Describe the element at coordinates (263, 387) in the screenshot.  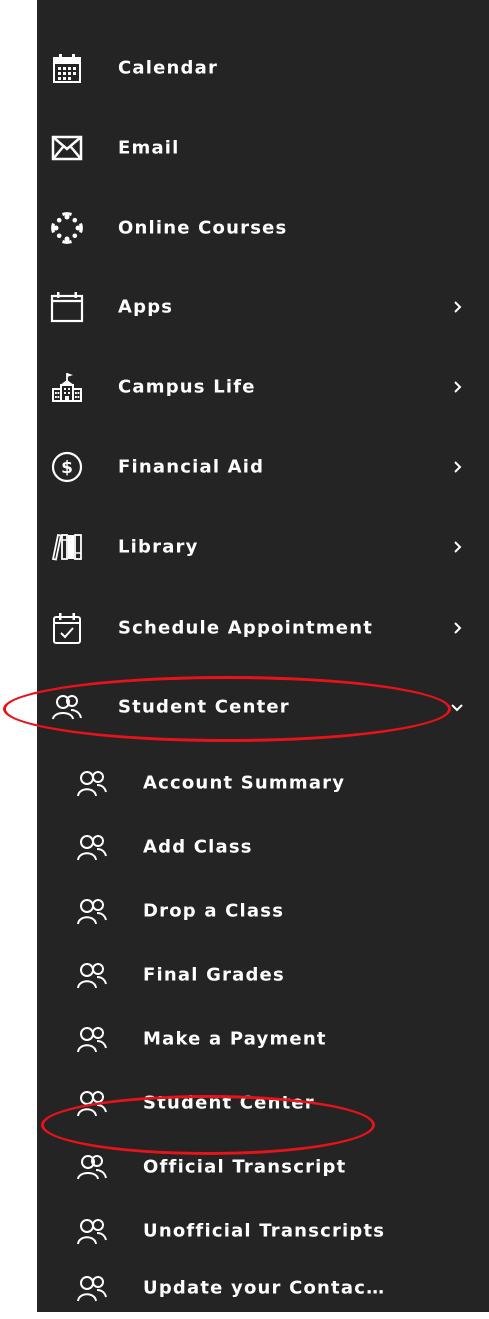
I see `sidebar-item-campus-life: Campus Life` at that location.